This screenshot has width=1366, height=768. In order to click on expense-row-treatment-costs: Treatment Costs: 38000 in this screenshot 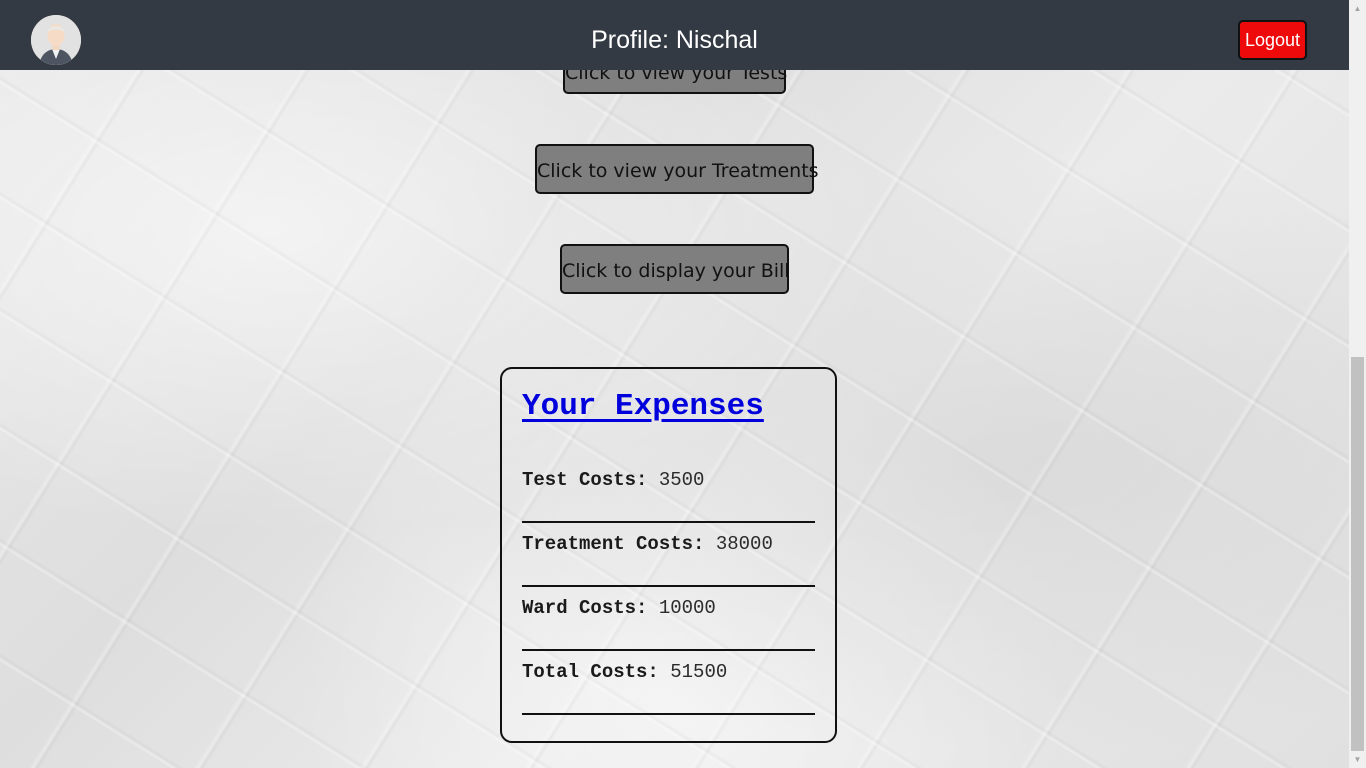, I will do `click(668, 555)`.